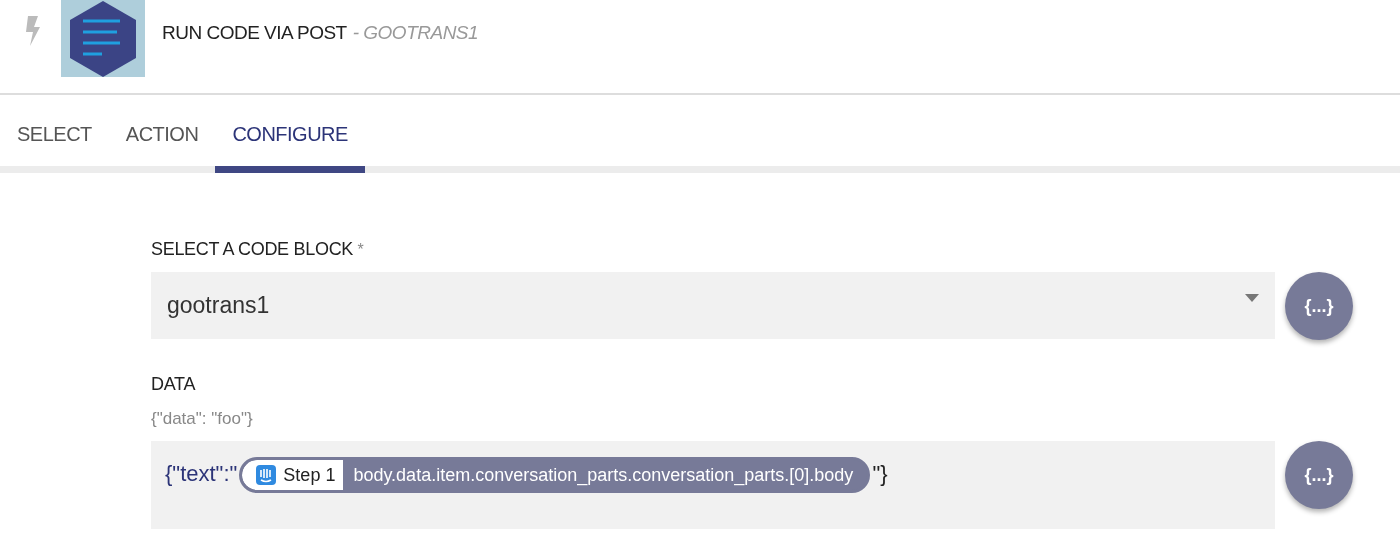 This screenshot has height=555, width=1400. Describe the element at coordinates (254, 33) in the screenshot. I see `step-title: RUN CODE VIA POST` at that location.